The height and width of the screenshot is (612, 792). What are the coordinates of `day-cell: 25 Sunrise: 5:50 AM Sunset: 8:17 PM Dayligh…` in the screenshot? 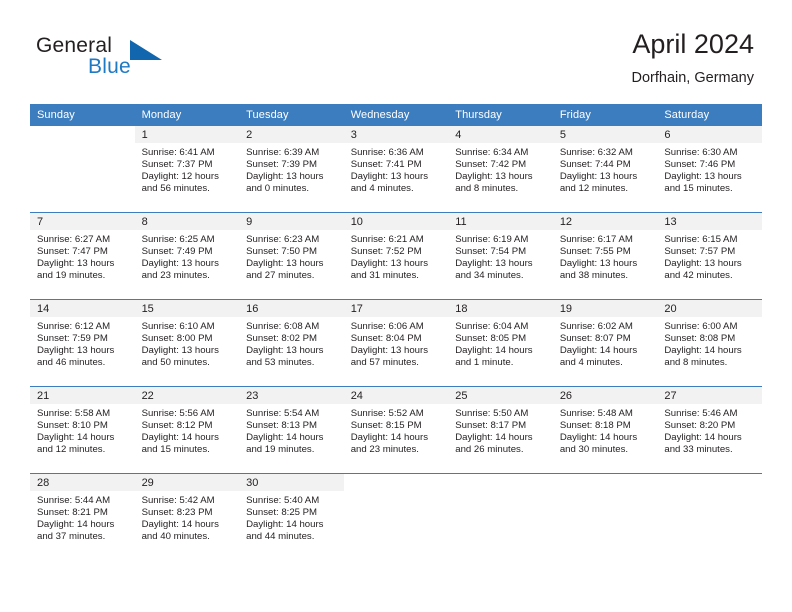 It's located at (500, 430).